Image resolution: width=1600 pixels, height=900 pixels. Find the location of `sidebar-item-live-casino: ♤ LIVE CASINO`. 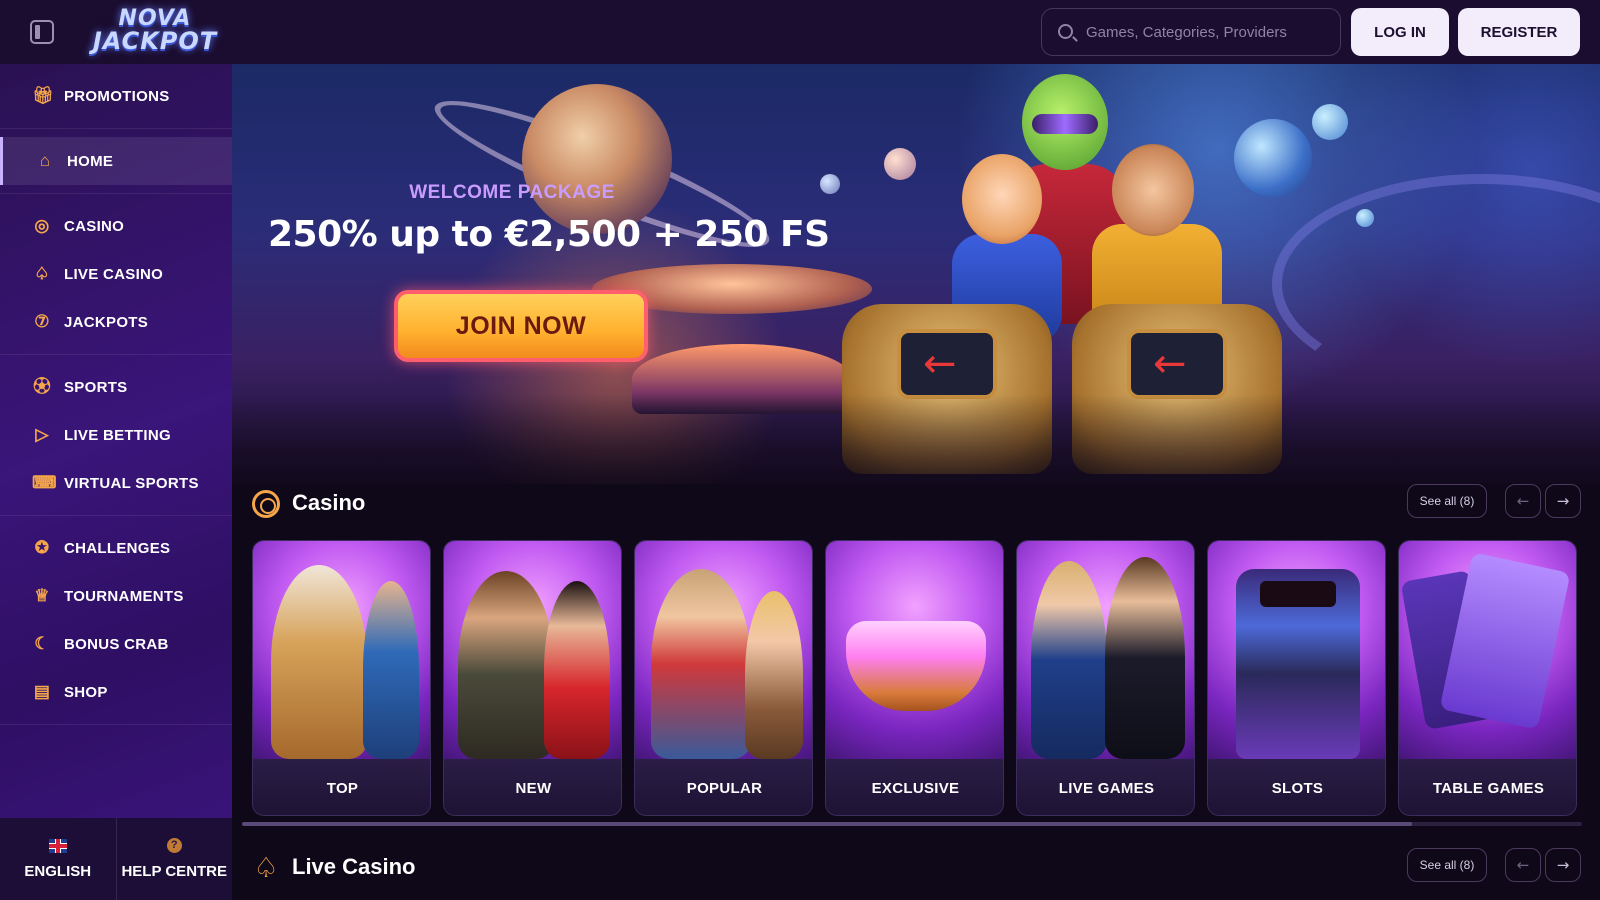

sidebar-item-live-casino: ♤ LIVE CASINO is located at coordinates (116, 274).